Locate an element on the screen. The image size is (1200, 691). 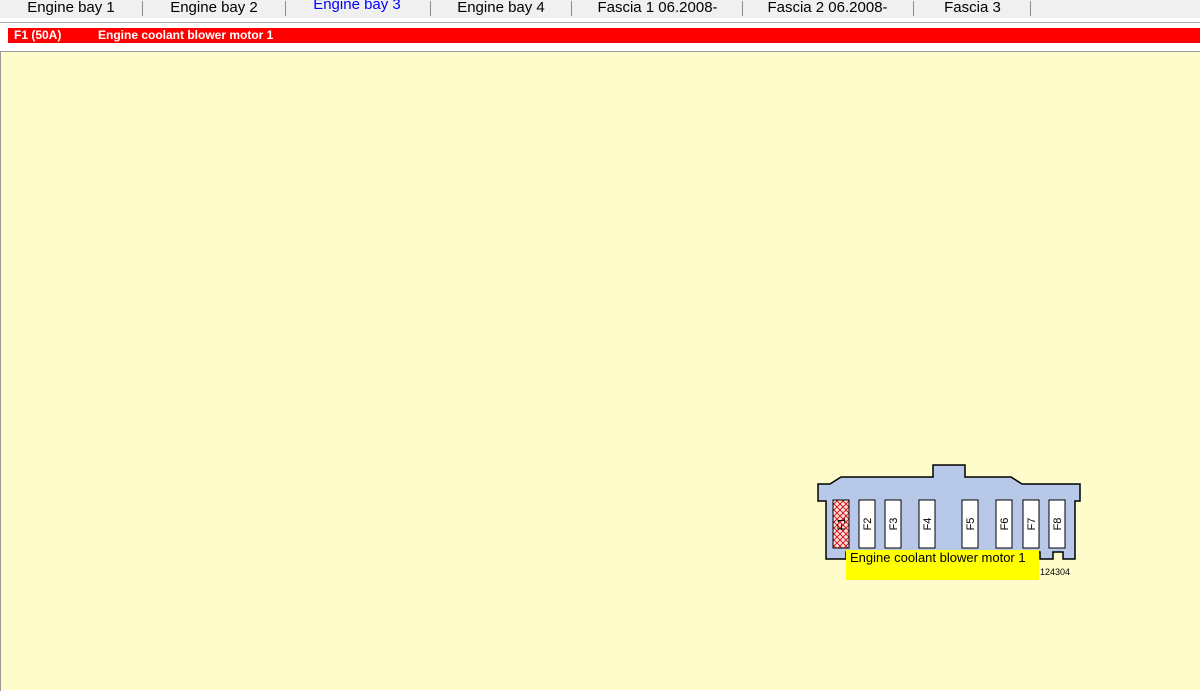
fuse-f2-label: F2 is located at coordinates (868, 524).